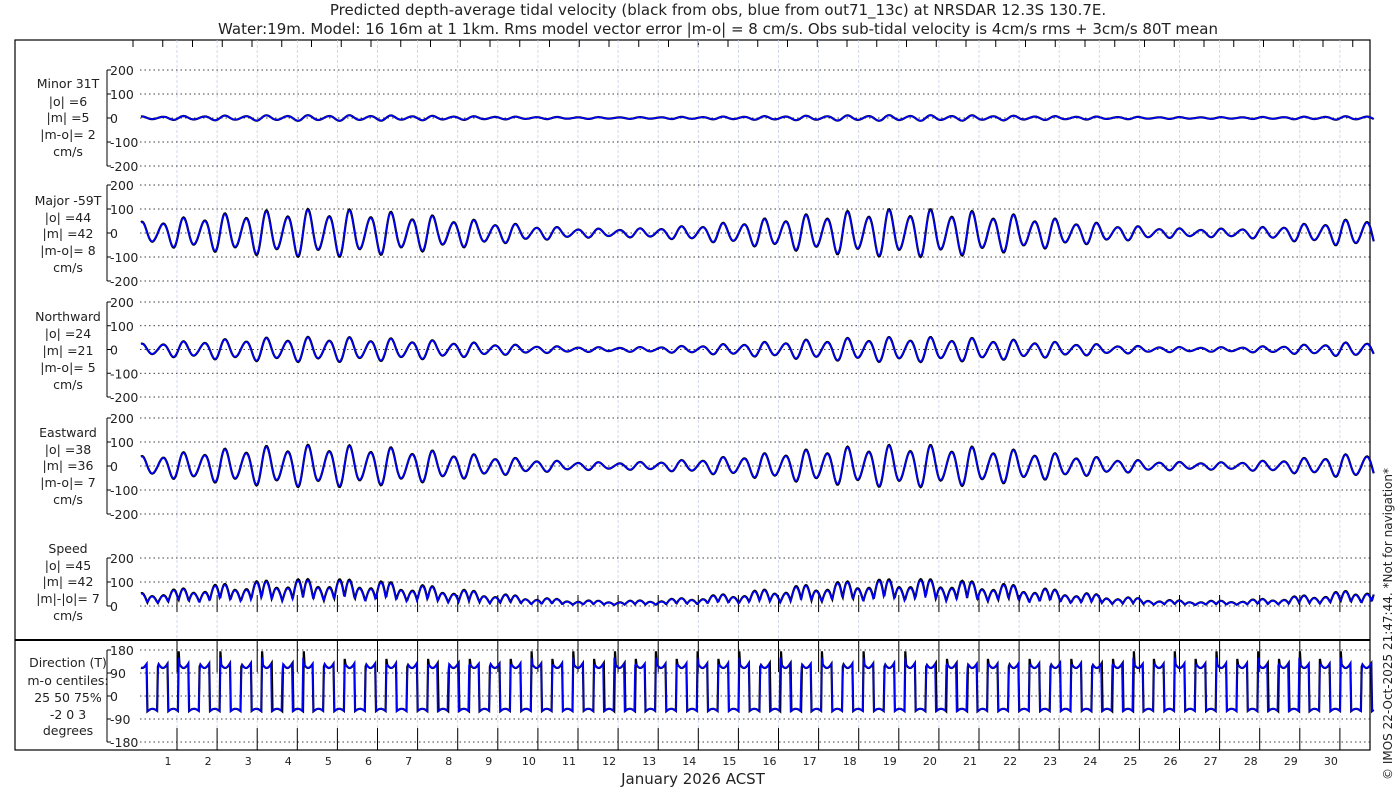 The height and width of the screenshot is (800, 1400). Describe the element at coordinates (68, 449) in the screenshot. I see `panel-label-east: |o| =38` at that location.